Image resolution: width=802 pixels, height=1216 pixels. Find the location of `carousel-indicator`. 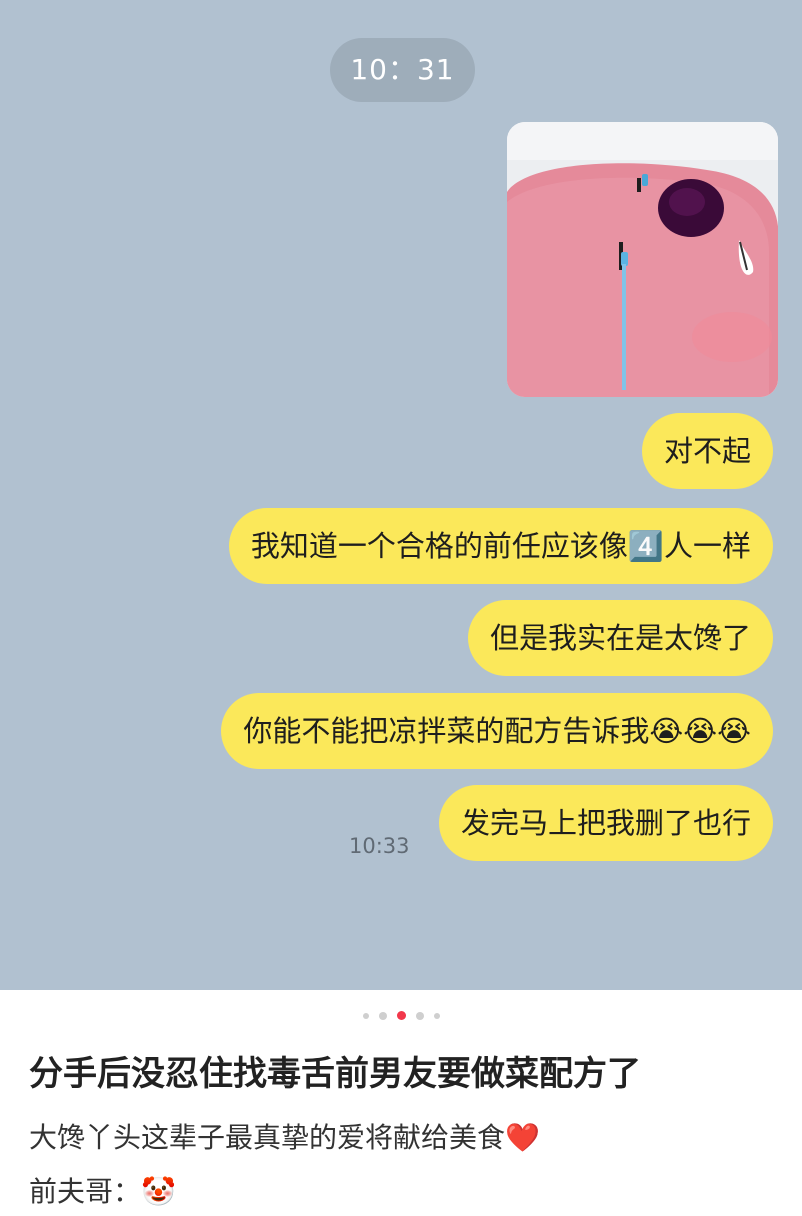

carousel-indicator is located at coordinates (401, 1015).